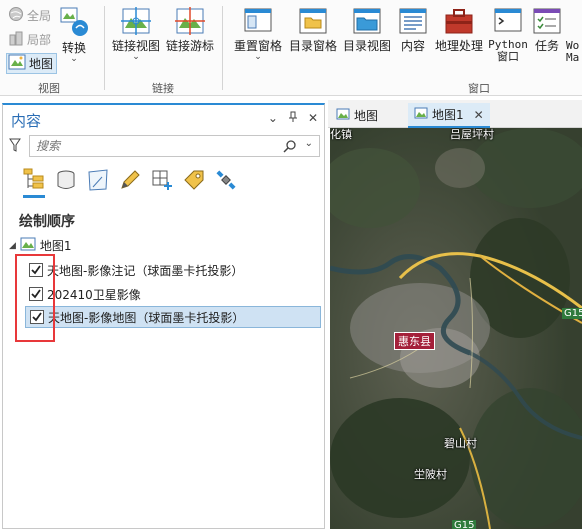 This screenshot has height=529, width=582. I want to click on layer-row-selected: 天地图-影像地图（球面墨卡托投影）, so click(173, 317).